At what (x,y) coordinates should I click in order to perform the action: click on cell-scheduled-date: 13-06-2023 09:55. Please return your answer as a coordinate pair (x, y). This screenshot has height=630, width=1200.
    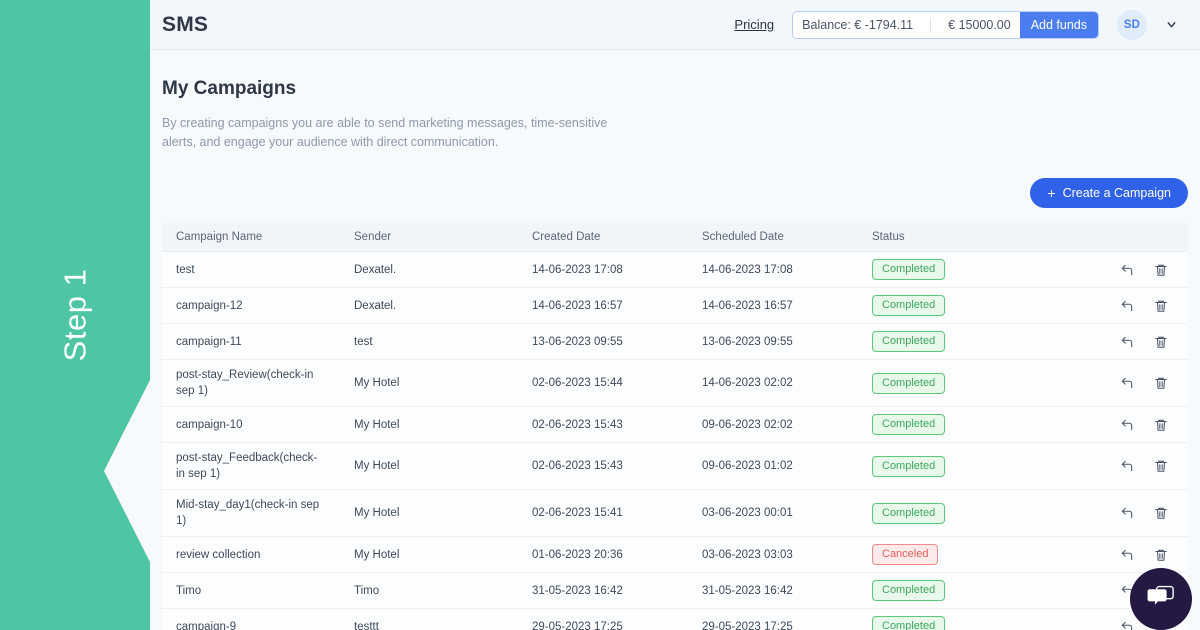
    Looking at the image, I should click on (747, 341).